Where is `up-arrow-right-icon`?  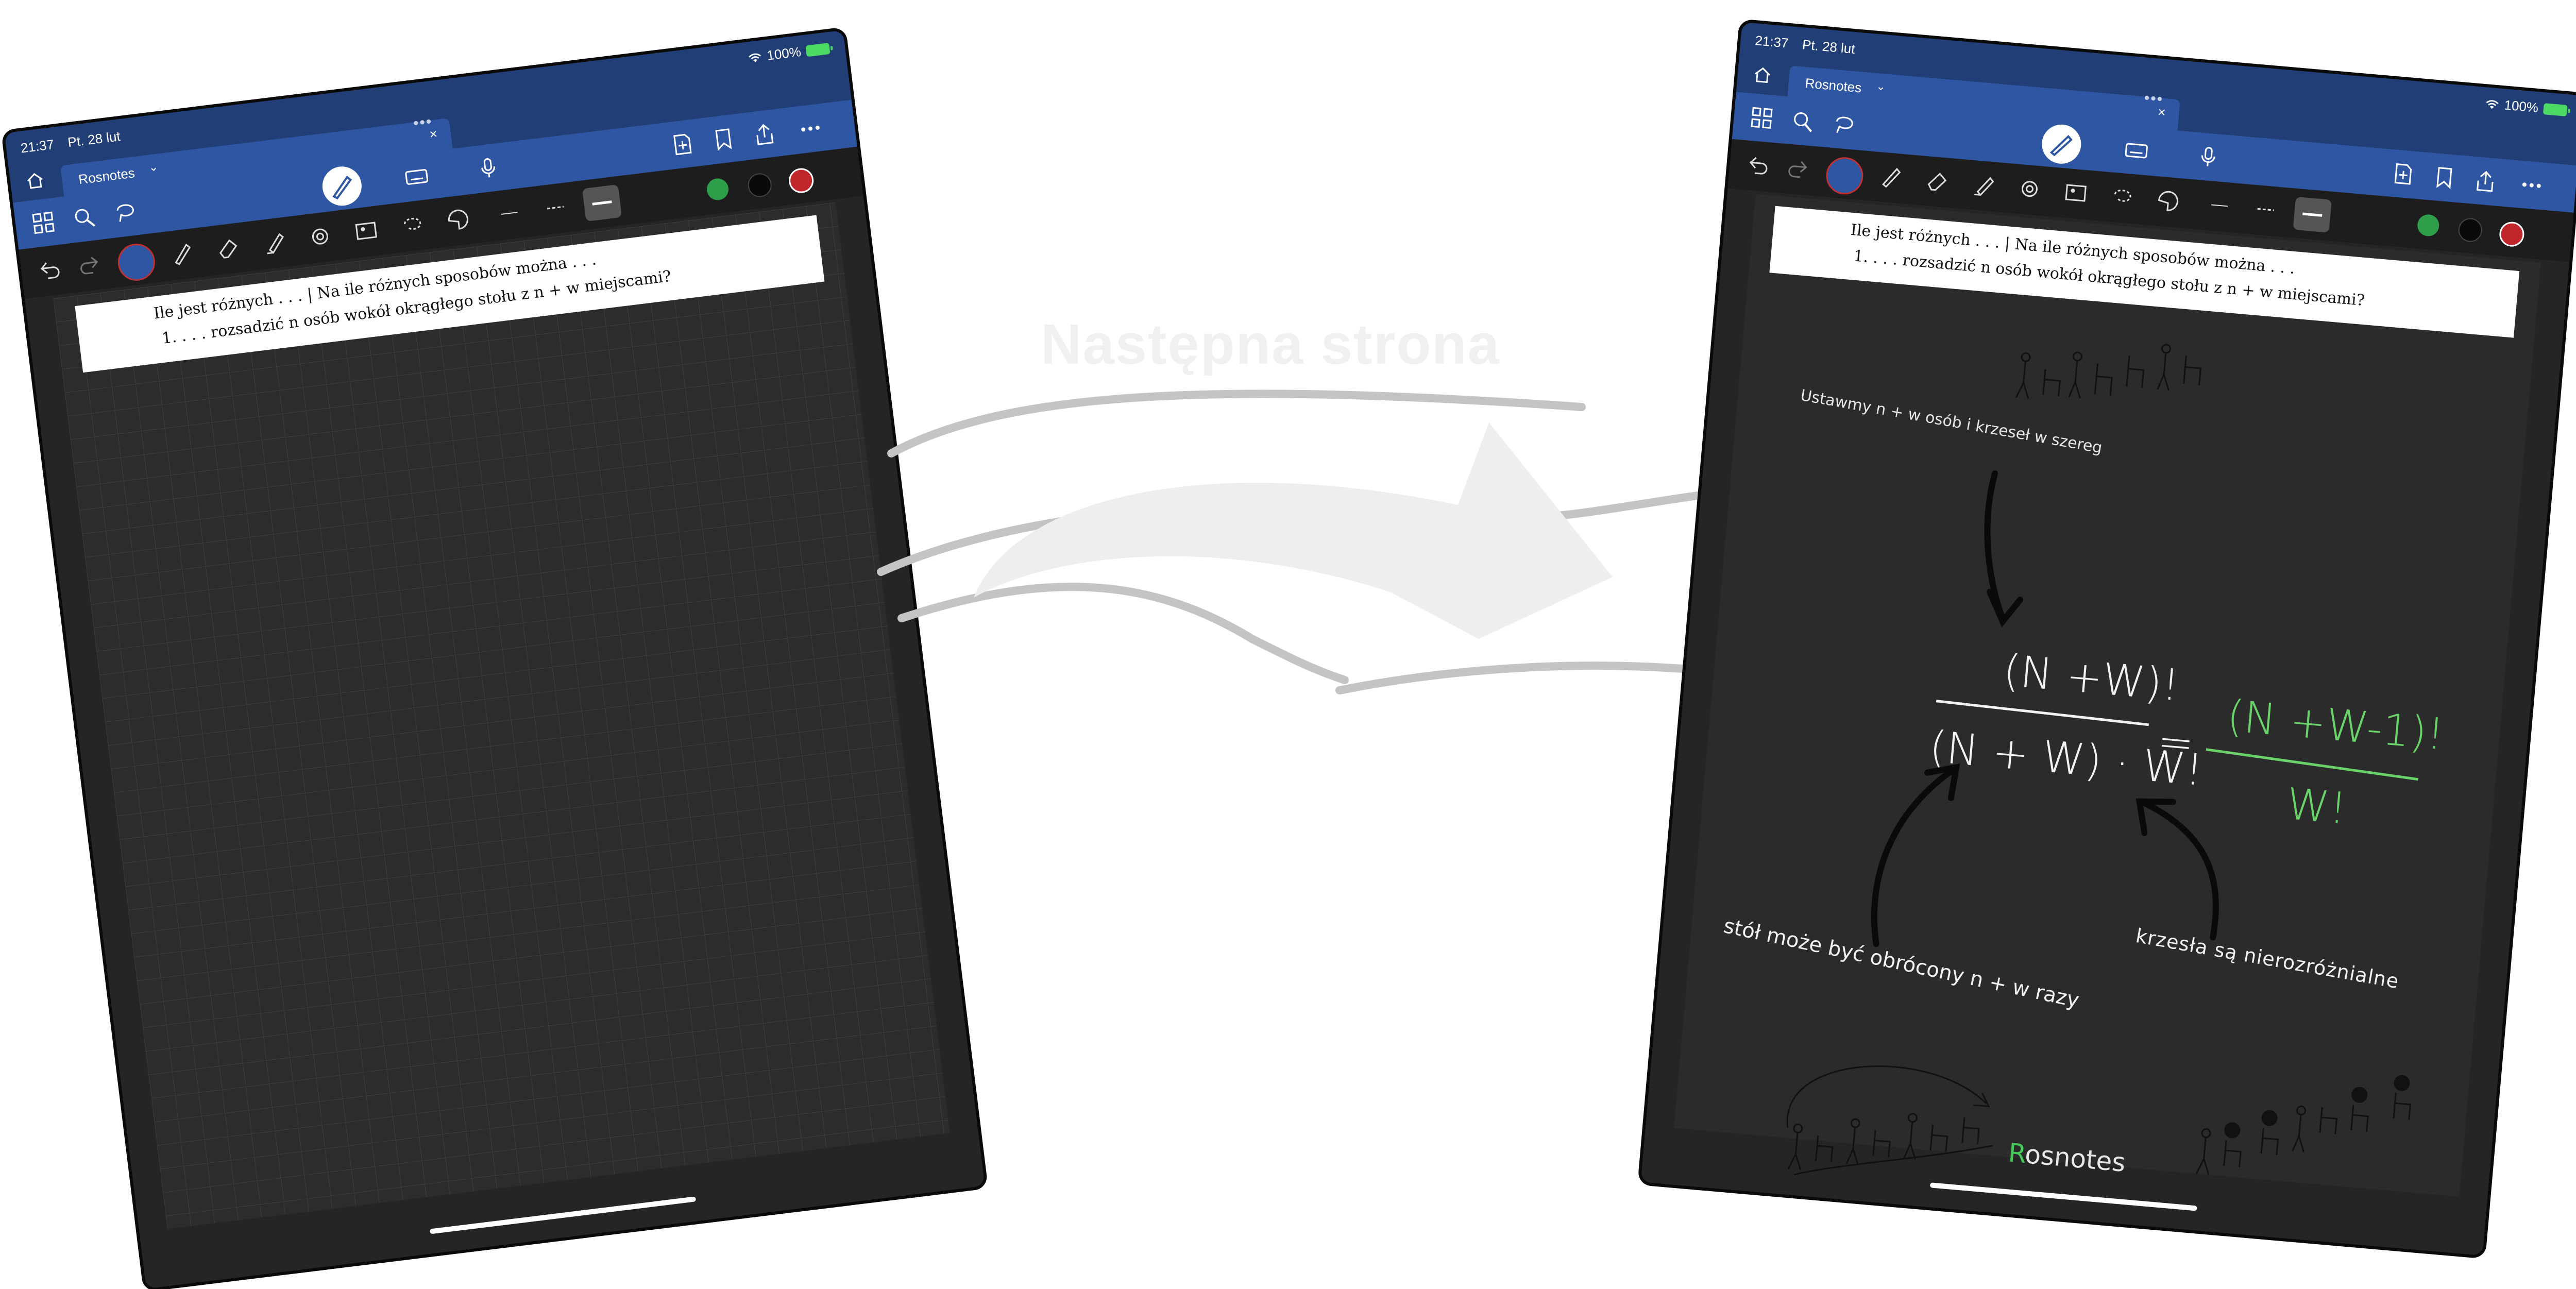
up-arrow-right-icon is located at coordinates (2177, 869).